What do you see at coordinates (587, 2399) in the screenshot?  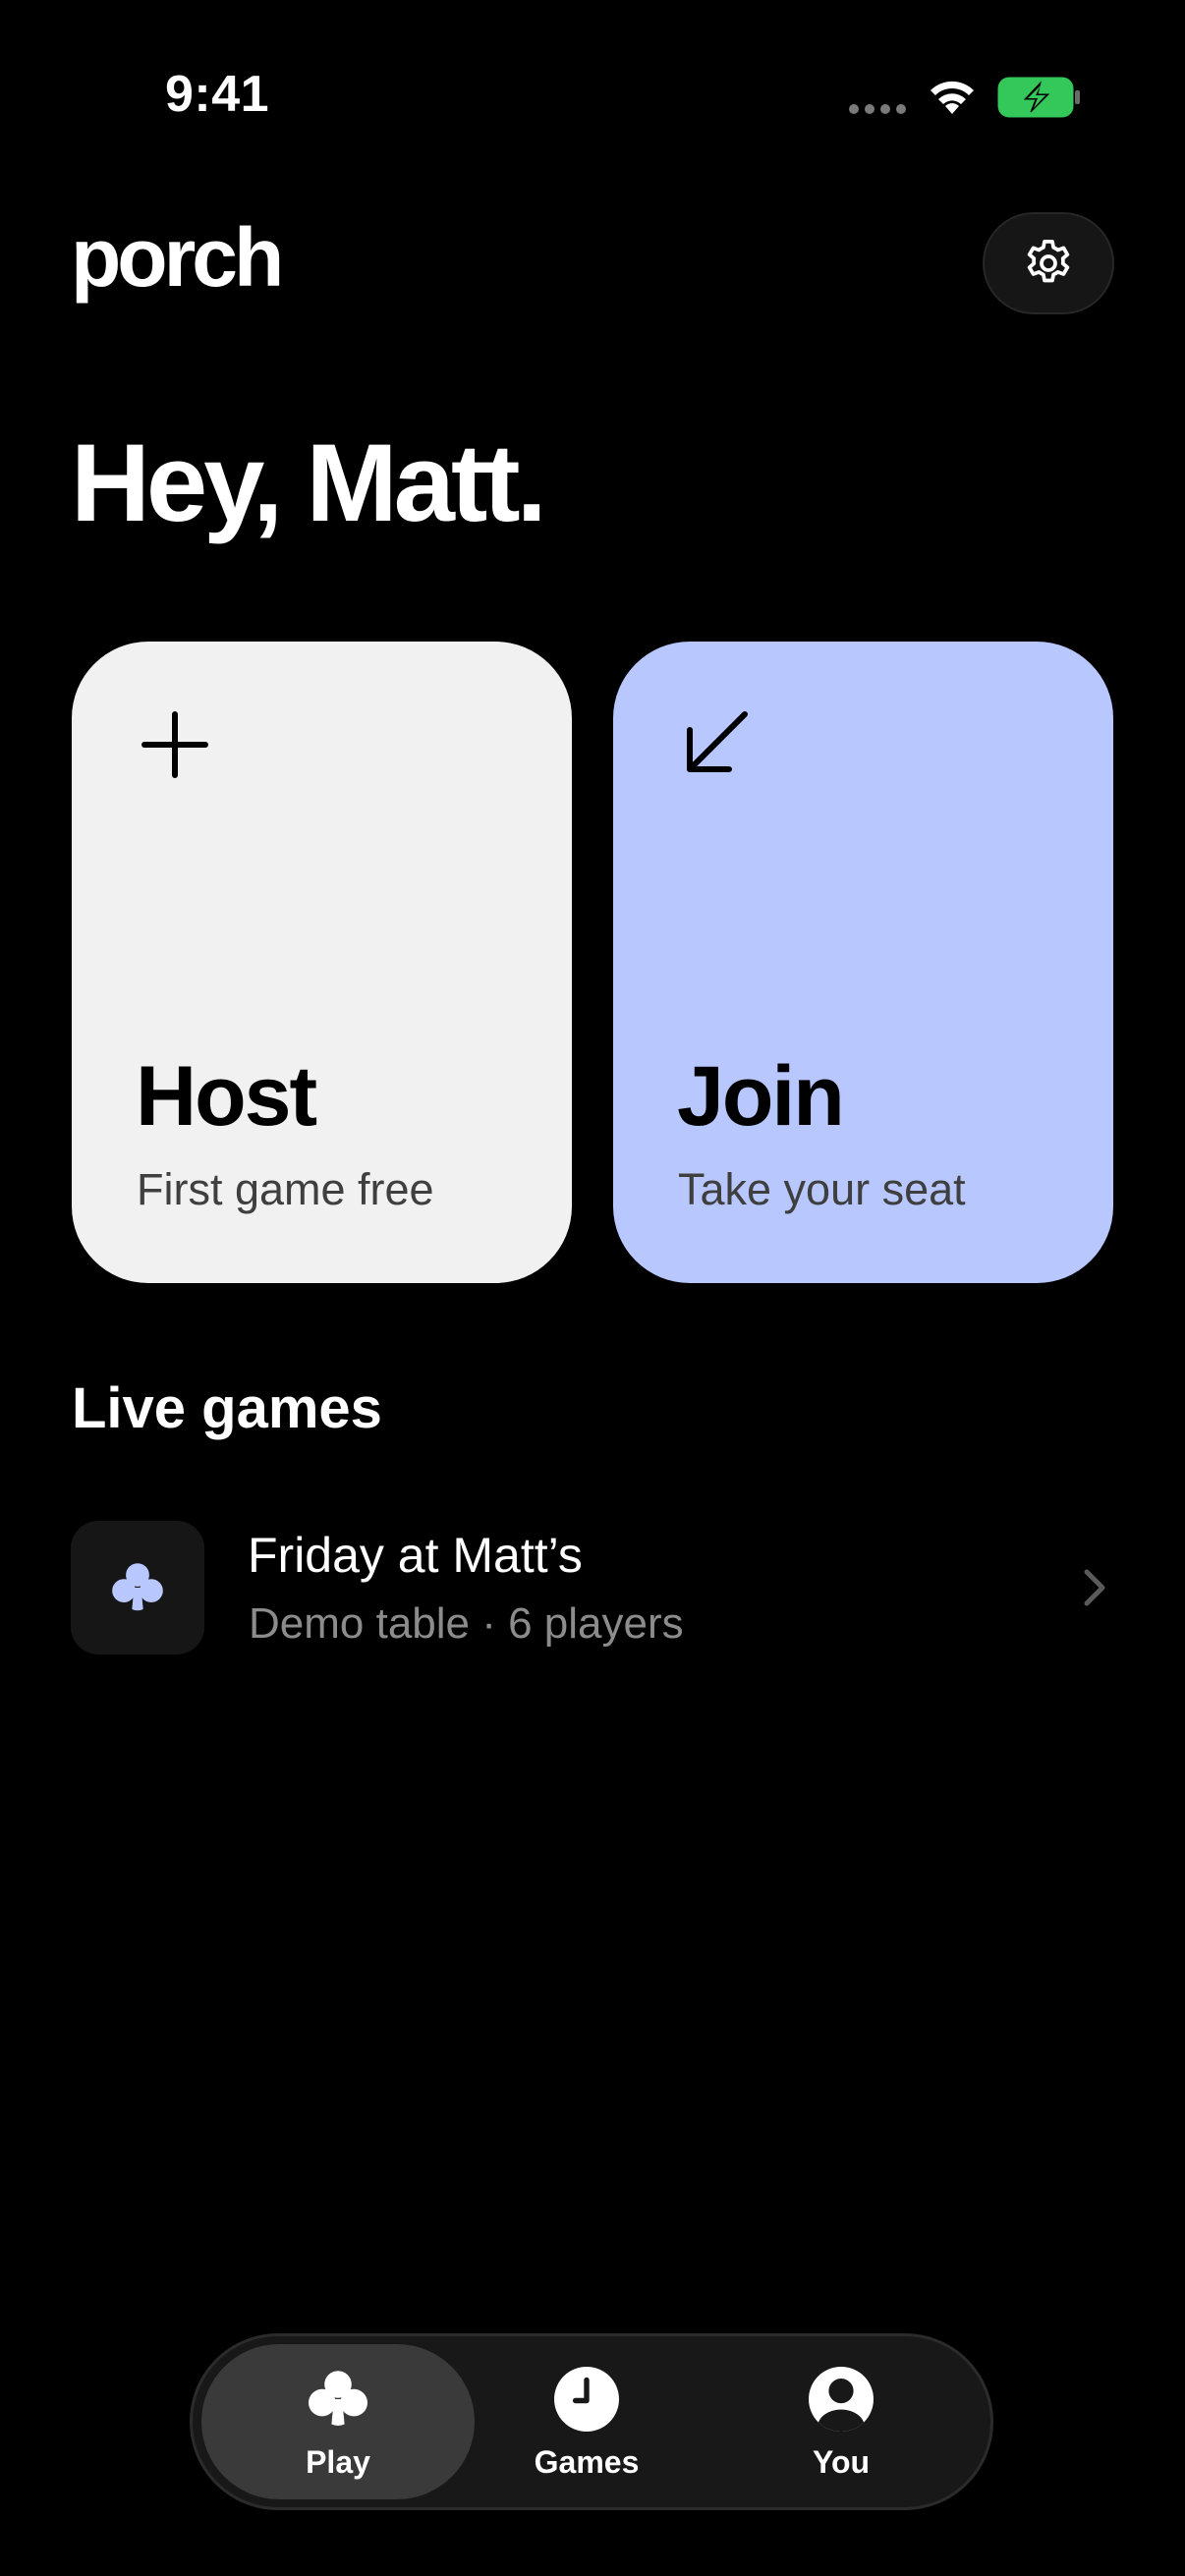 I see `clock-icon` at bounding box center [587, 2399].